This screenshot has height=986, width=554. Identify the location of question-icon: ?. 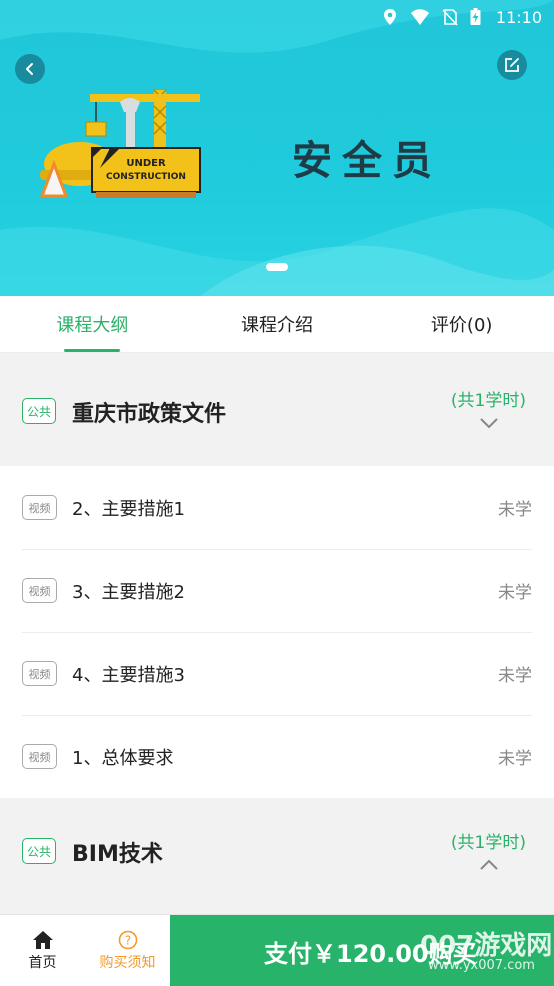
(127, 939).